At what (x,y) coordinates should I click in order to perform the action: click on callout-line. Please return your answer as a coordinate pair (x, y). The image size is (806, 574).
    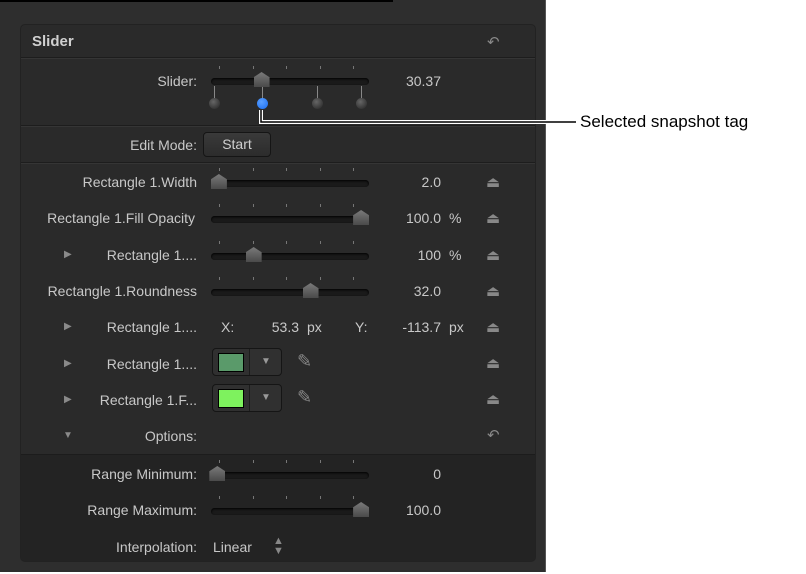
    Looking at the image, I should click on (417, 117).